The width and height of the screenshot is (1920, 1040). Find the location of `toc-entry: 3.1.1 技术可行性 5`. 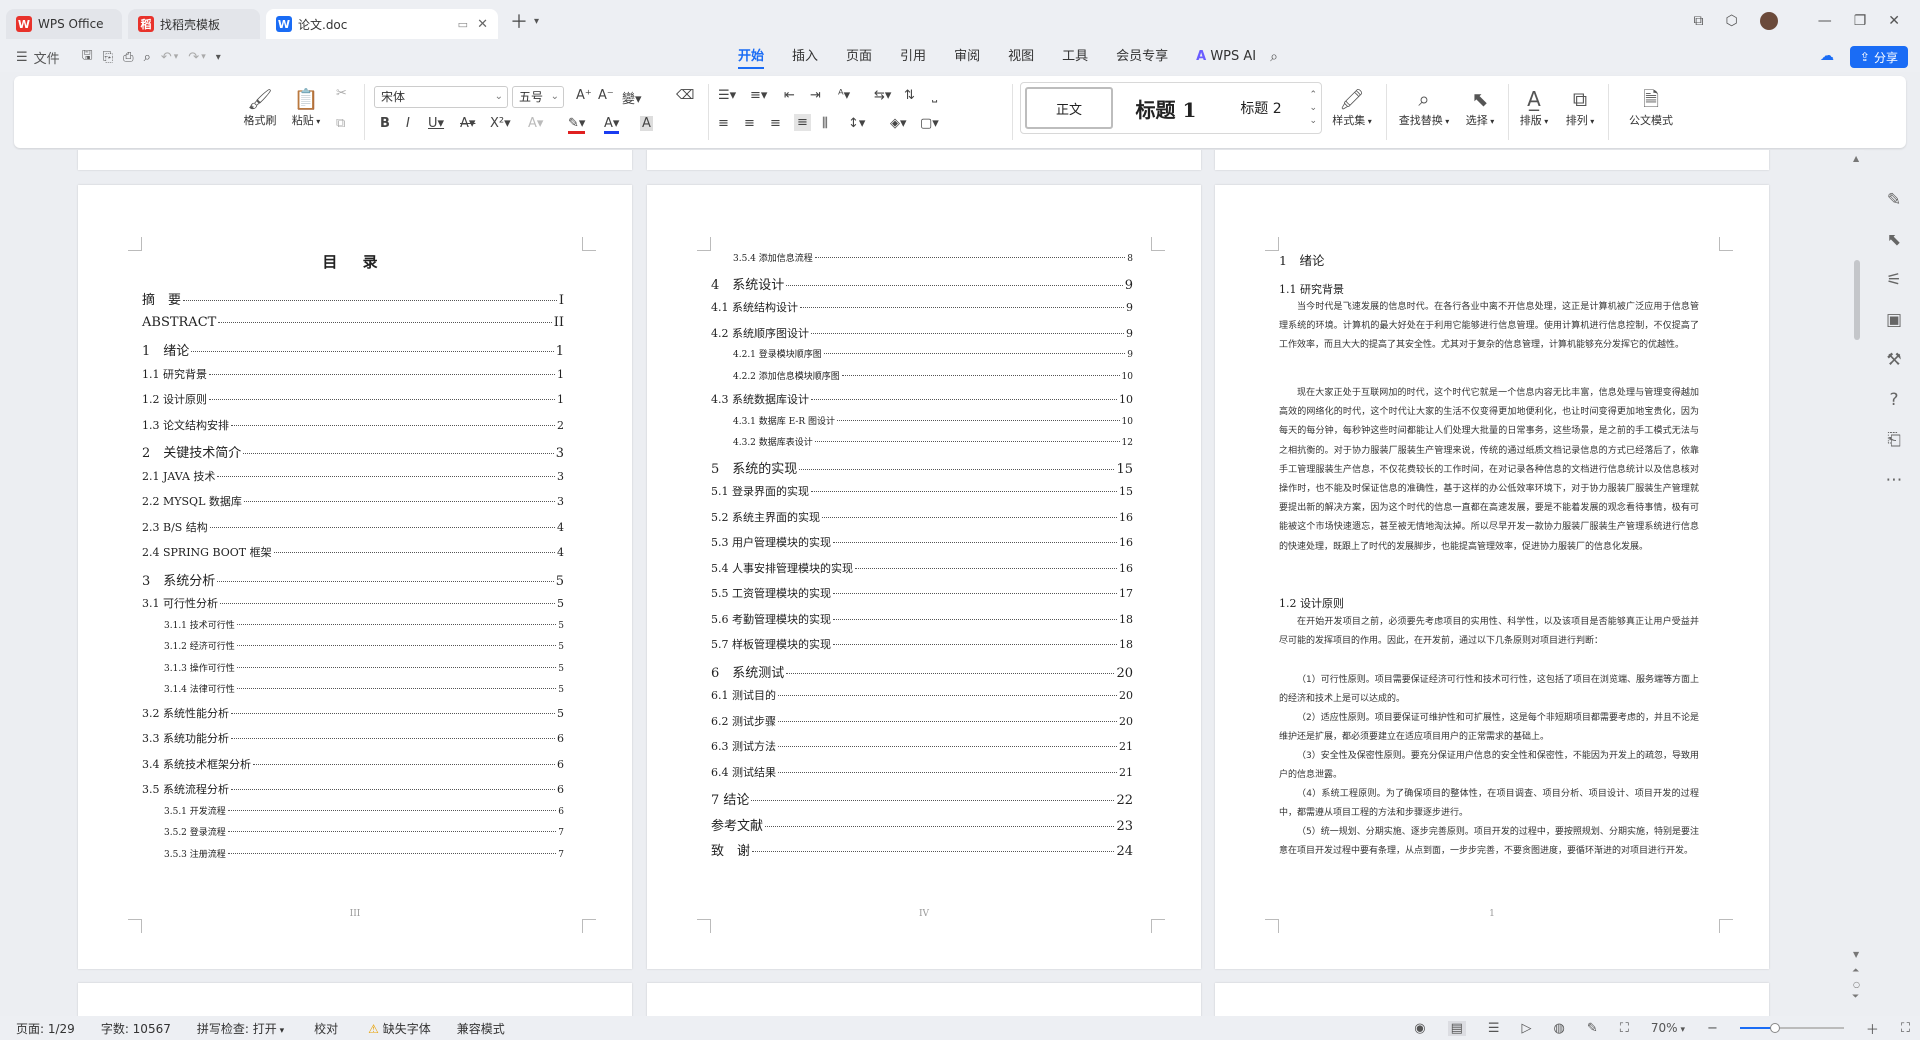

toc-entry: 3.1.1 技术可行性 5 is located at coordinates (364, 624).